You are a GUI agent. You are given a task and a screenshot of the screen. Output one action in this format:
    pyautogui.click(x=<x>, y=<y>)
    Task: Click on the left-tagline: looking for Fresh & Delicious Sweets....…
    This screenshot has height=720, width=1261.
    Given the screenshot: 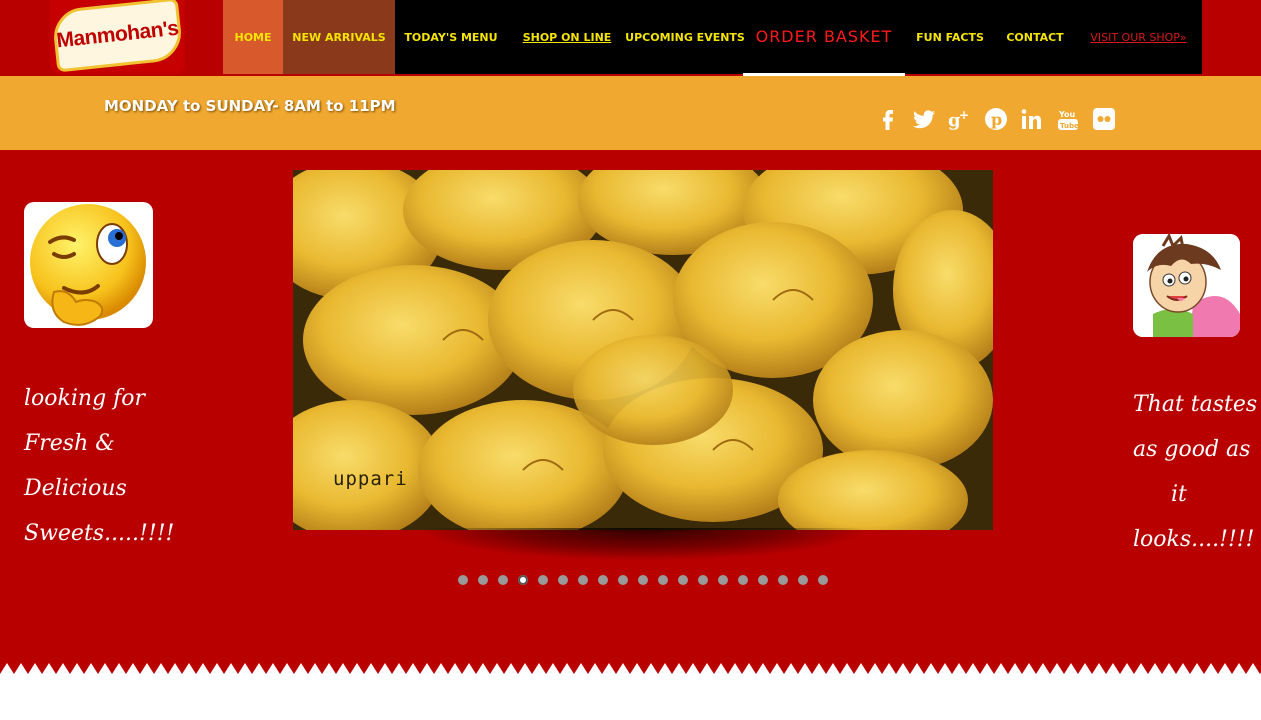 What is the action you would take?
    pyautogui.click(x=114, y=466)
    